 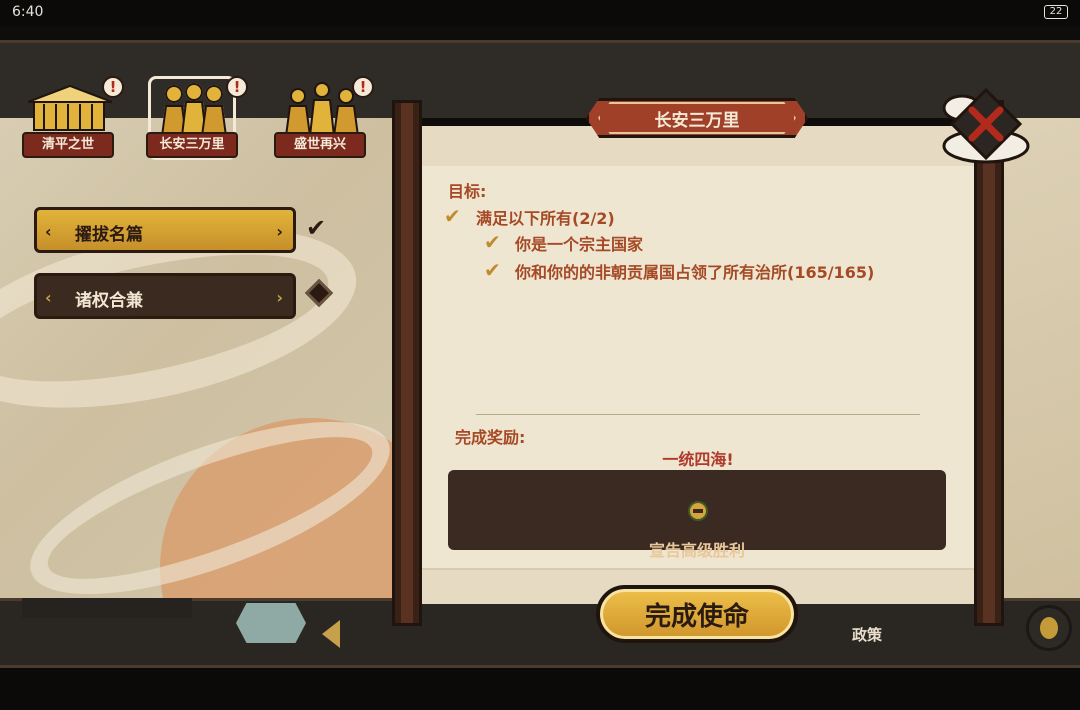 I want to click on victory-token-icon, so click(x=698, y=511).